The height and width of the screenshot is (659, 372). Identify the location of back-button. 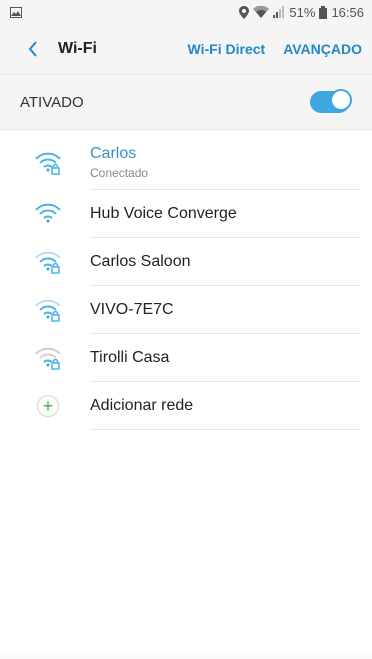
(33, 49).